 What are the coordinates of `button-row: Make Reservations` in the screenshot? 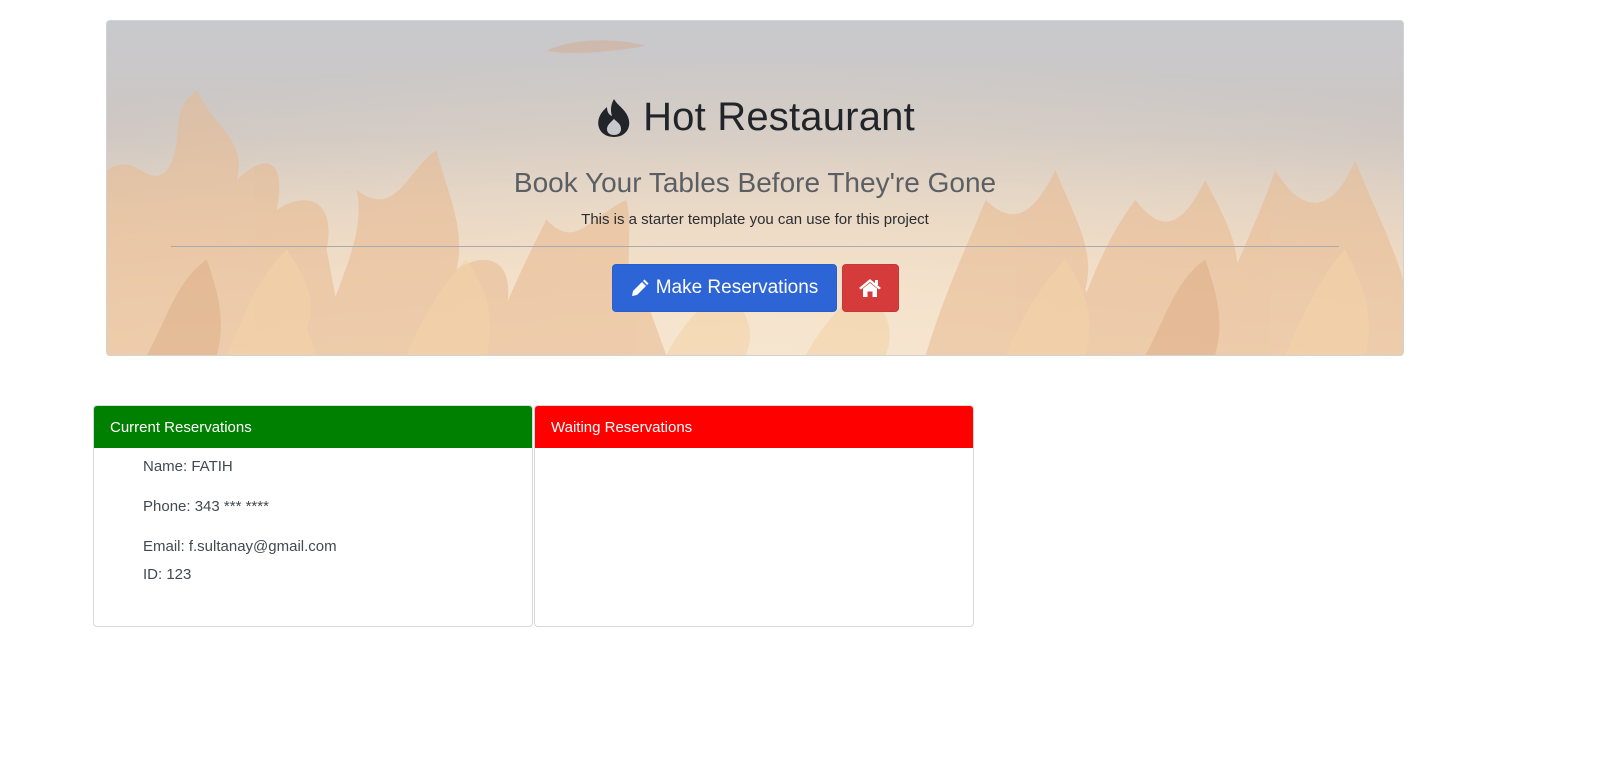 It's located at (755, 288).